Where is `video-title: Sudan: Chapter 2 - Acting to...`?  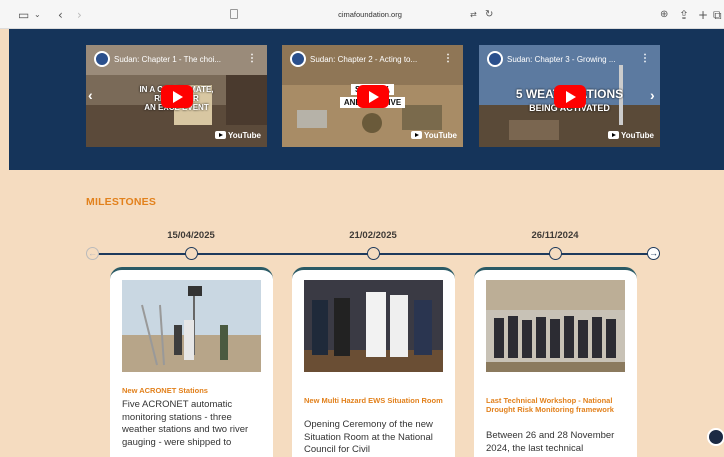 video-title: Sudan: Chapter 2 - Acting to... is located at coordinates (364, 59).